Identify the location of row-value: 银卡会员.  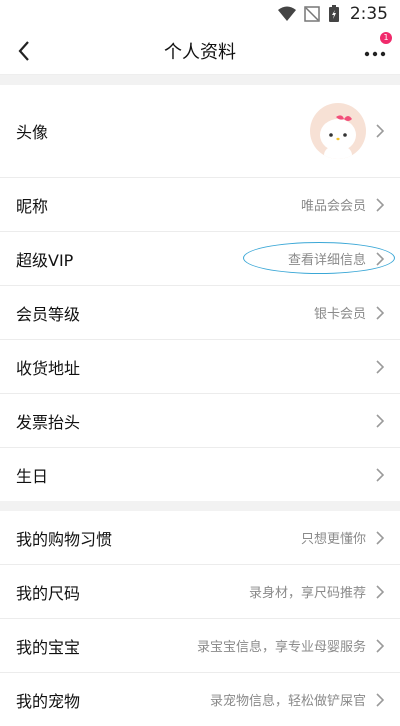
(339, 314).